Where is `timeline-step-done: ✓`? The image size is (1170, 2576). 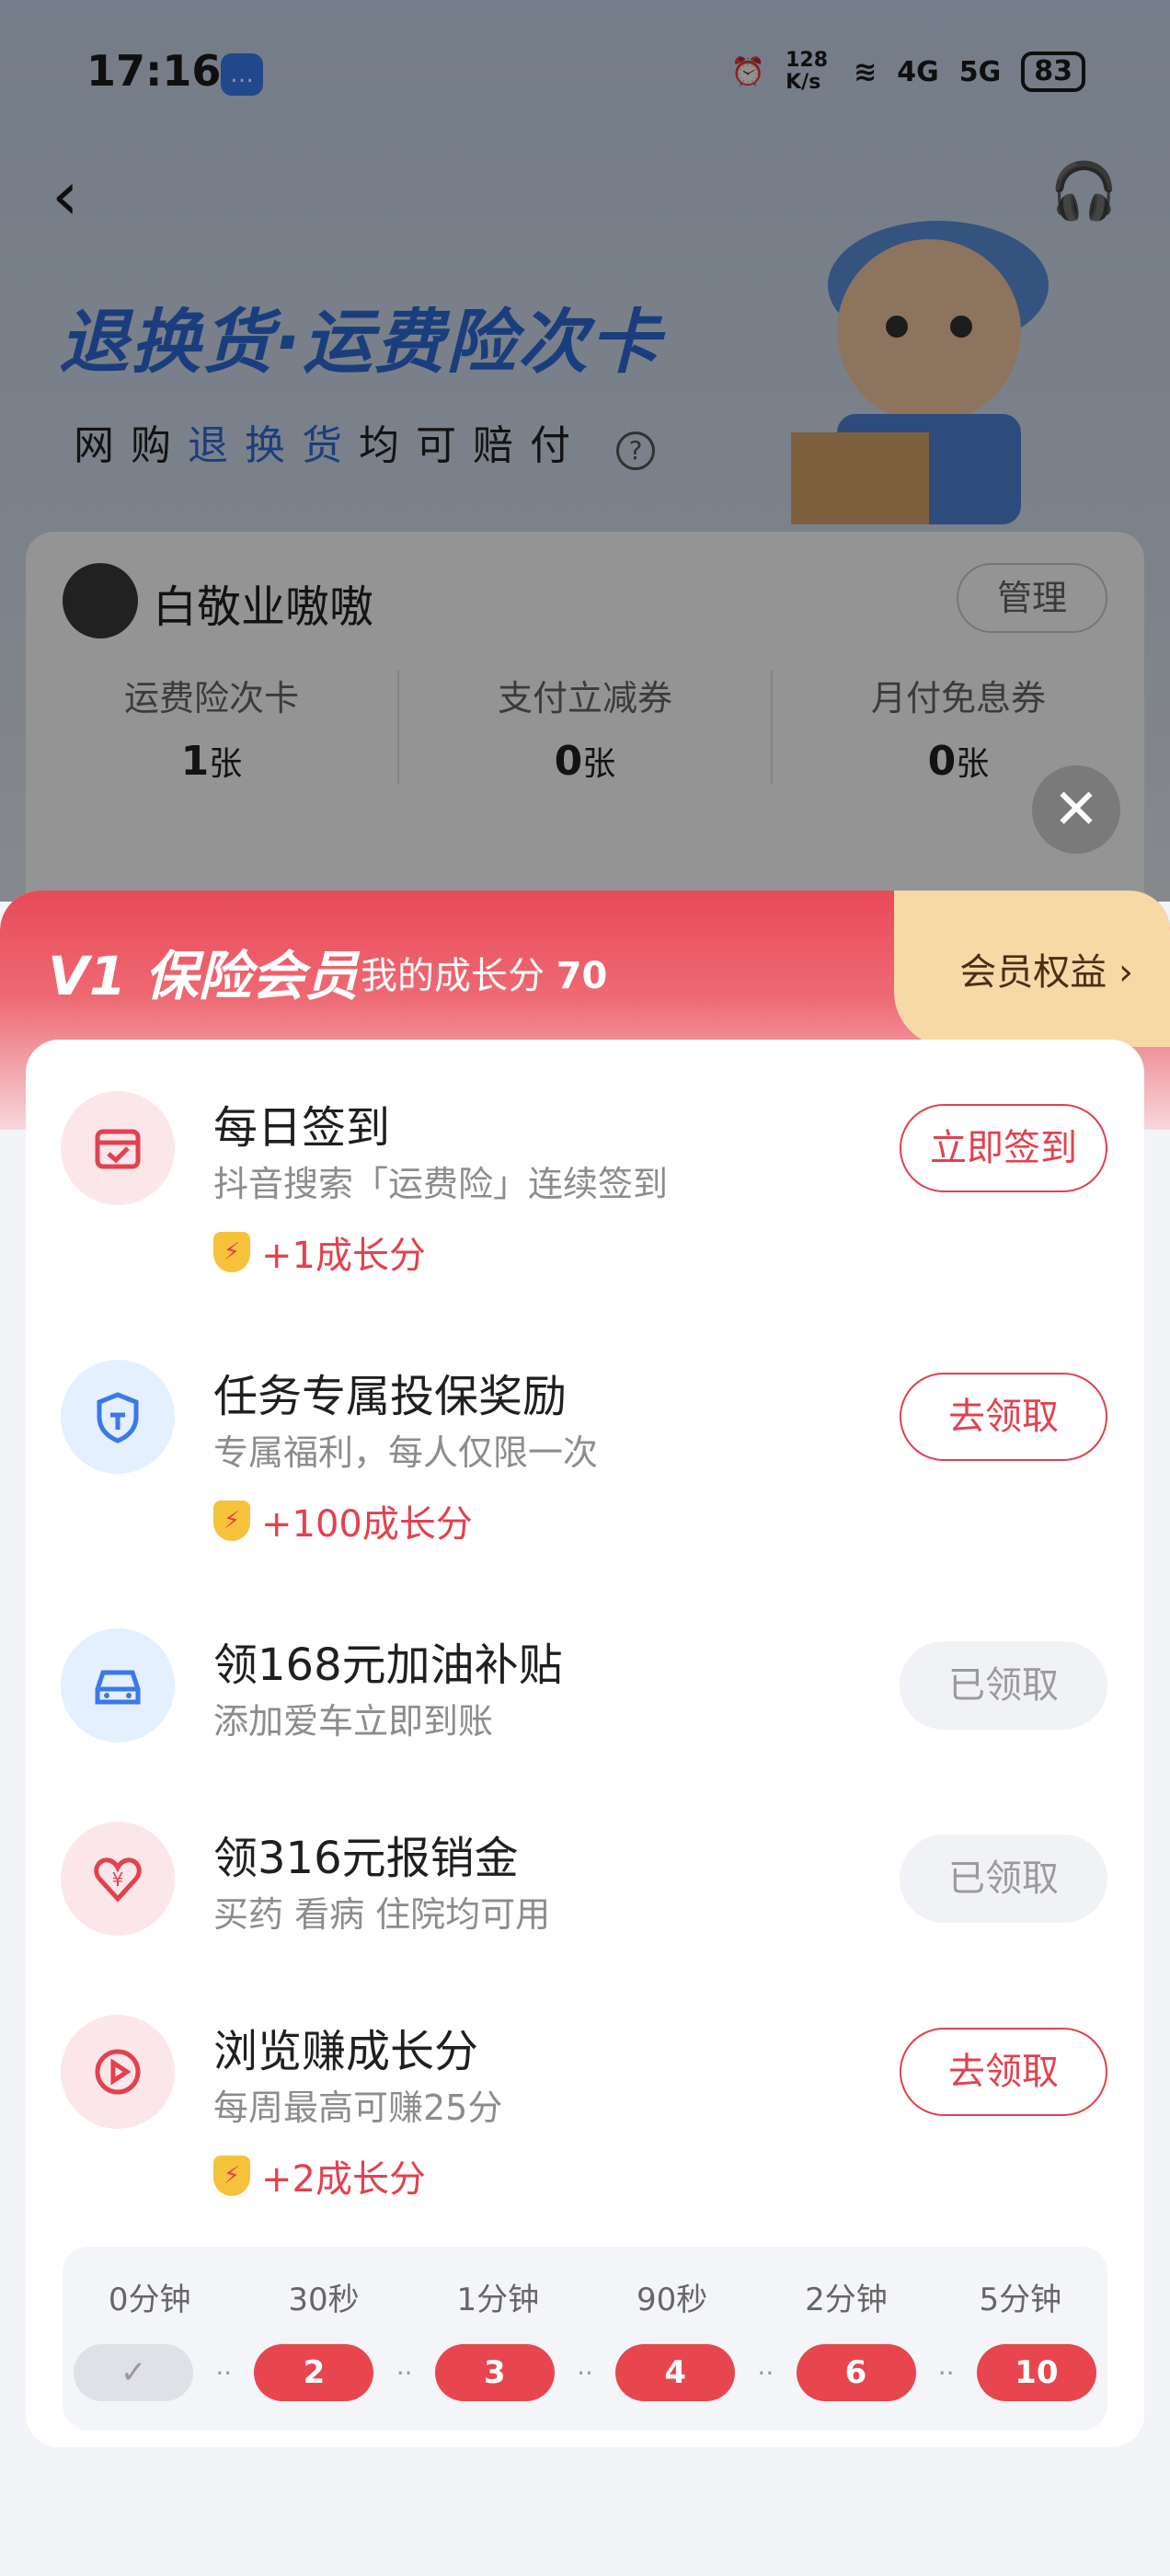
timeline-step-done: ✓ is located at coordinates (134, 2372).